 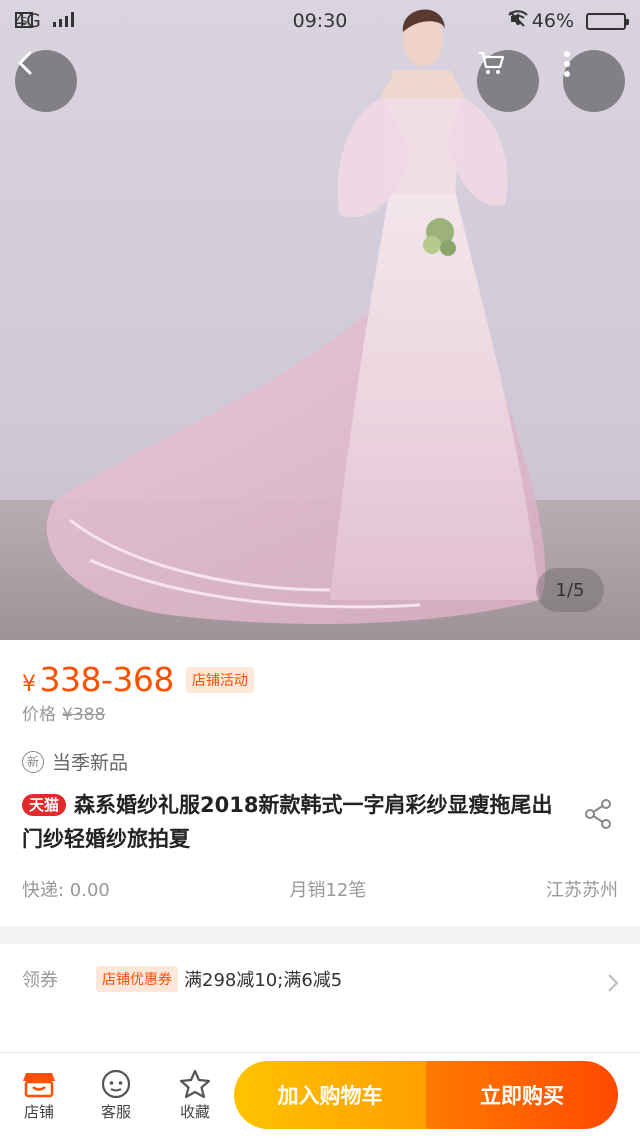 I want to click on battery-percent: 46%, so click(x=552, y=21).